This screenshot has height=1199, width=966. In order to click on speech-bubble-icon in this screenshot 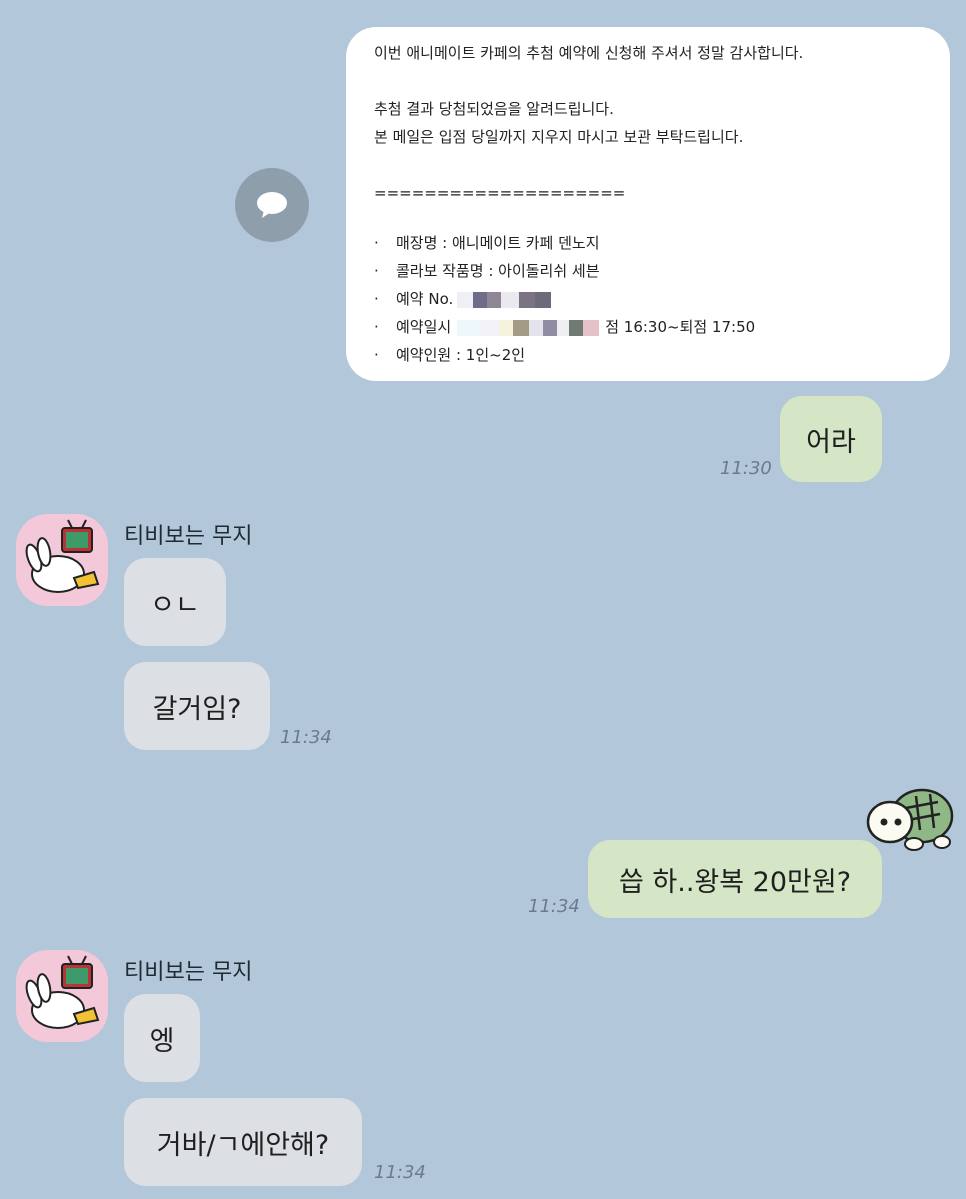, I will do `click(272, 205)`.